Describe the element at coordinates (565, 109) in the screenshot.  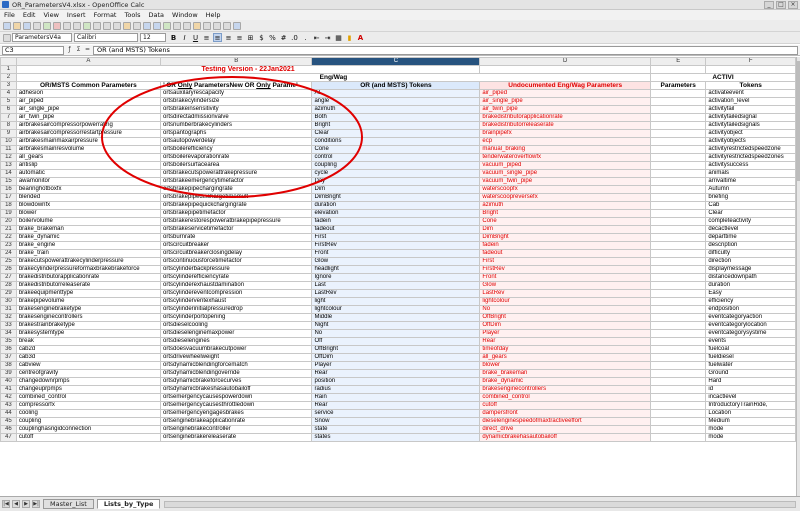
I see `cell-d: air_twin_pipe` at that location.